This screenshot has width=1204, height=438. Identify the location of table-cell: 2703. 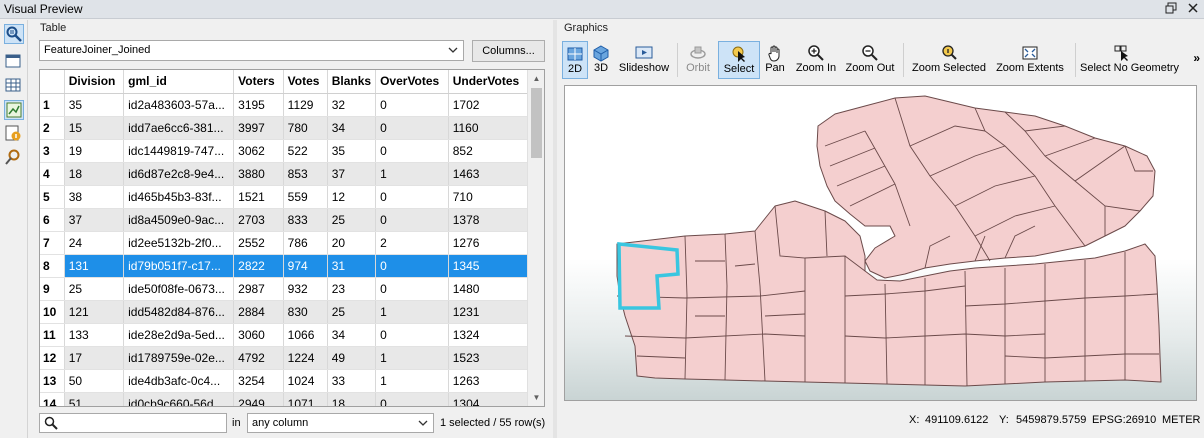
(258, 220).